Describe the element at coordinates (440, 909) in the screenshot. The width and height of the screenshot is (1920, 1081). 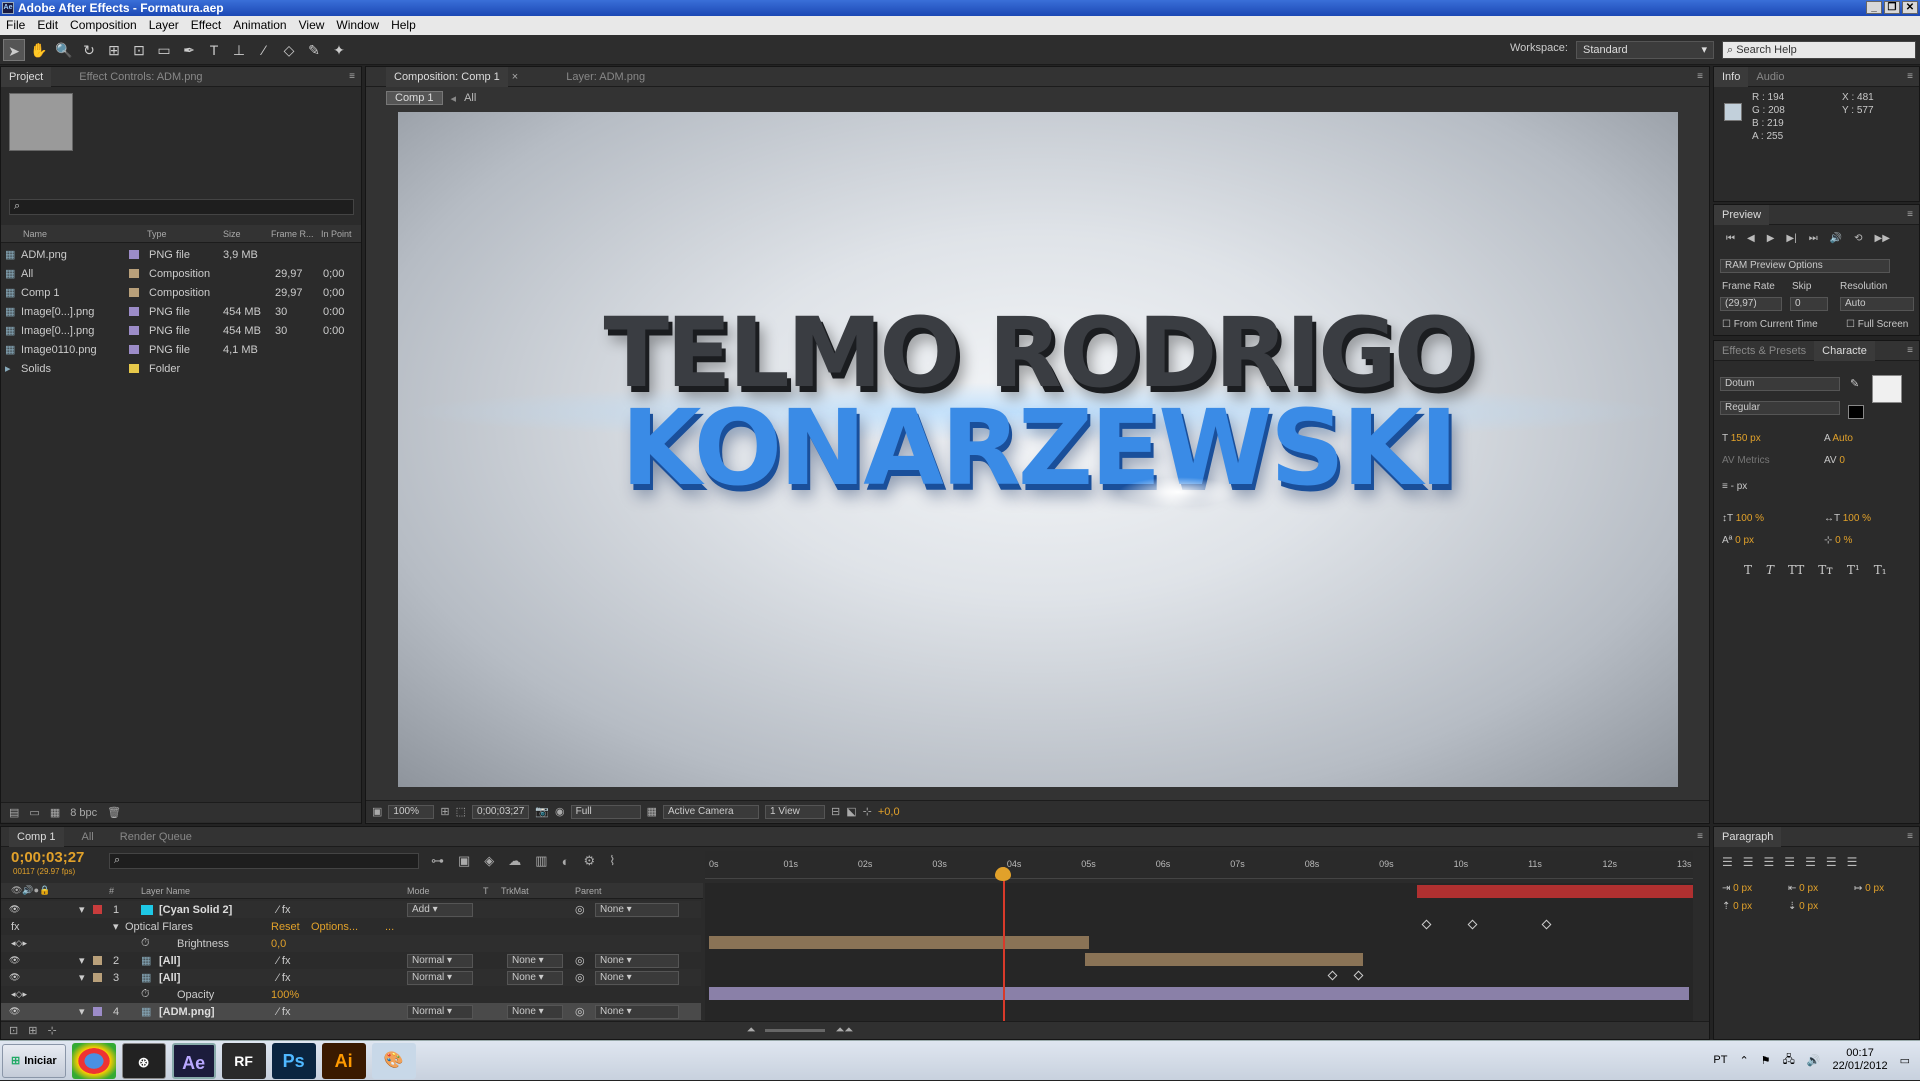
I see `blend-mode-select: Add ▾` at that location.